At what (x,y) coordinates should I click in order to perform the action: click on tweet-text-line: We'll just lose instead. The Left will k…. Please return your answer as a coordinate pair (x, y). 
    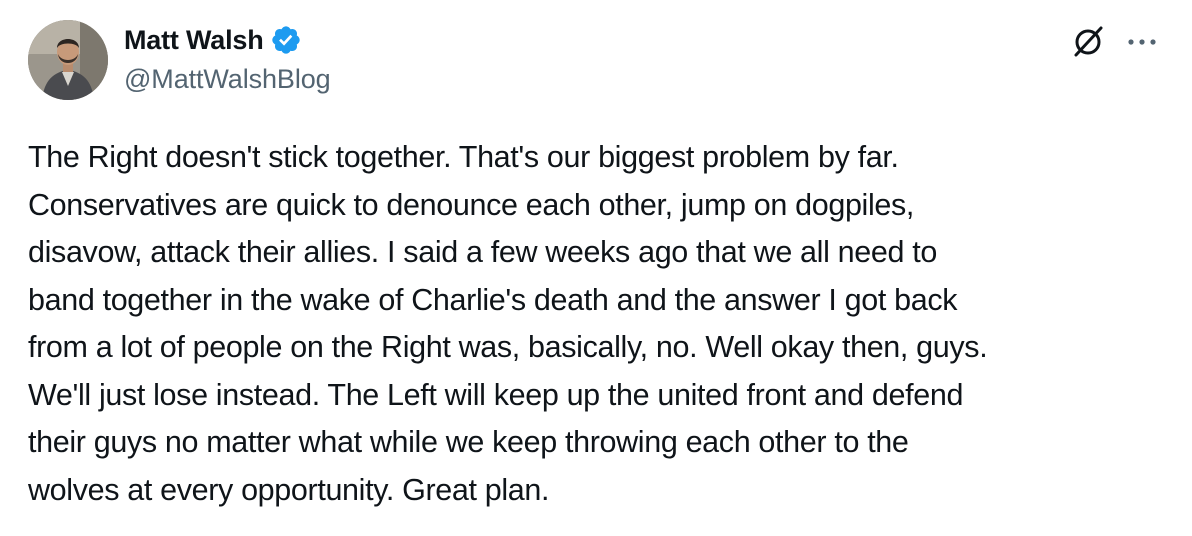
    Looking at the image, I should click on (496, 394).